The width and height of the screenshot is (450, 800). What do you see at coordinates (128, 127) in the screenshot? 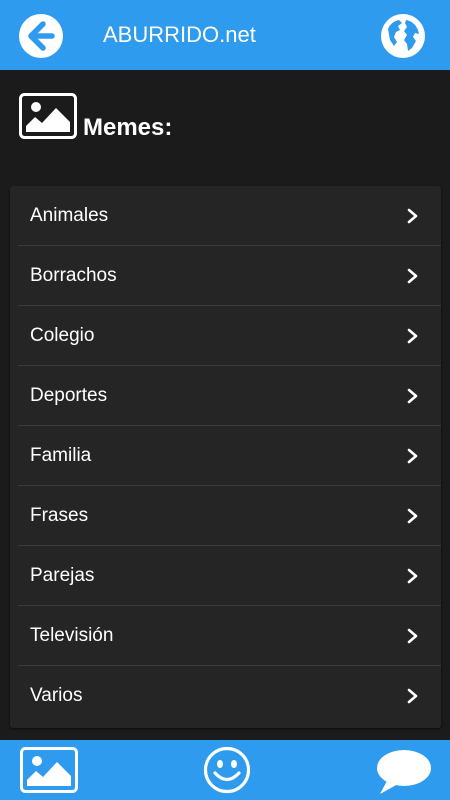
I see `section-title: Memes:` at bounding box center [128, 127].